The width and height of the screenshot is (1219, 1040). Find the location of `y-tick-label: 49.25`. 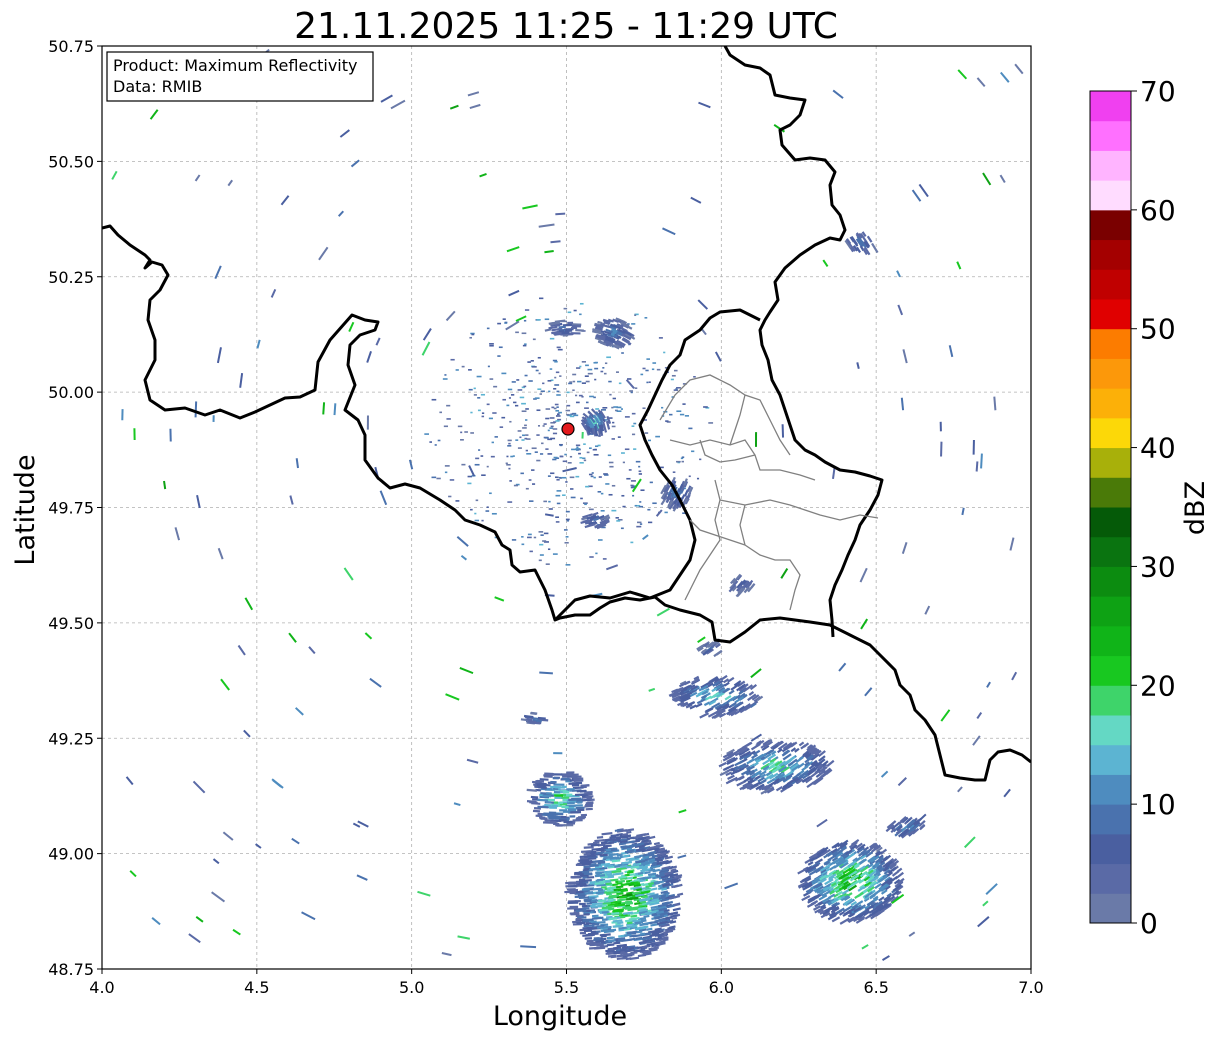

y-tick-label: 49.25 is located at coordinates (71, 738).